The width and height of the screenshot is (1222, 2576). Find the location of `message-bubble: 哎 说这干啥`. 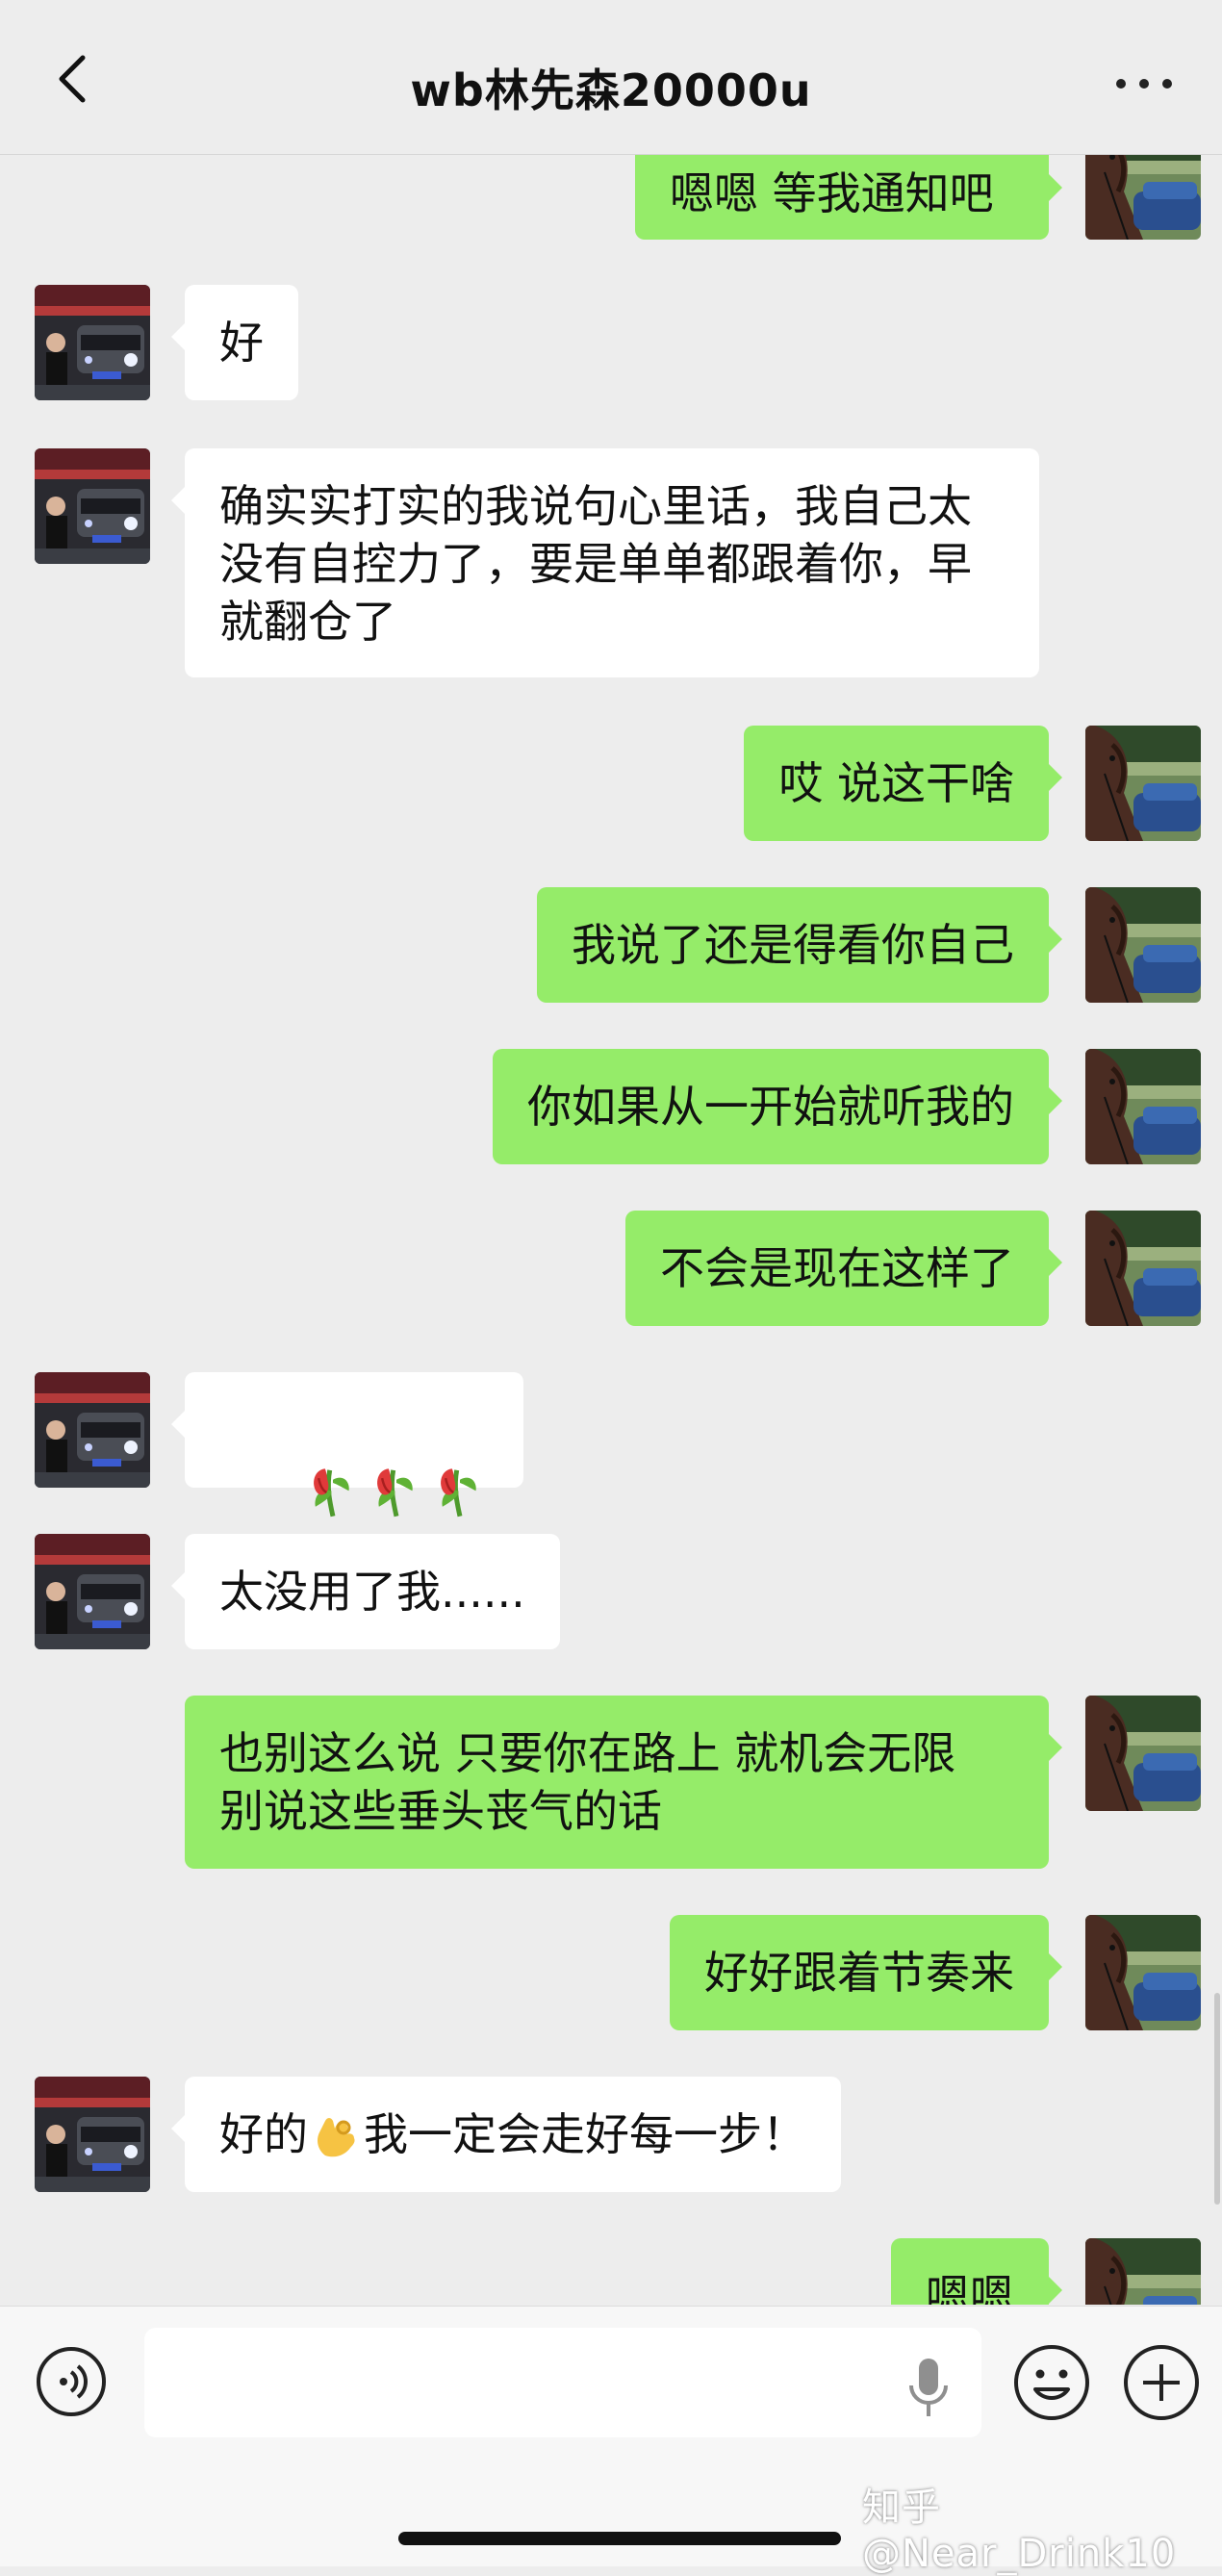

message-bubble: 哎 说这干啥 is located at coordinates (903, 783).